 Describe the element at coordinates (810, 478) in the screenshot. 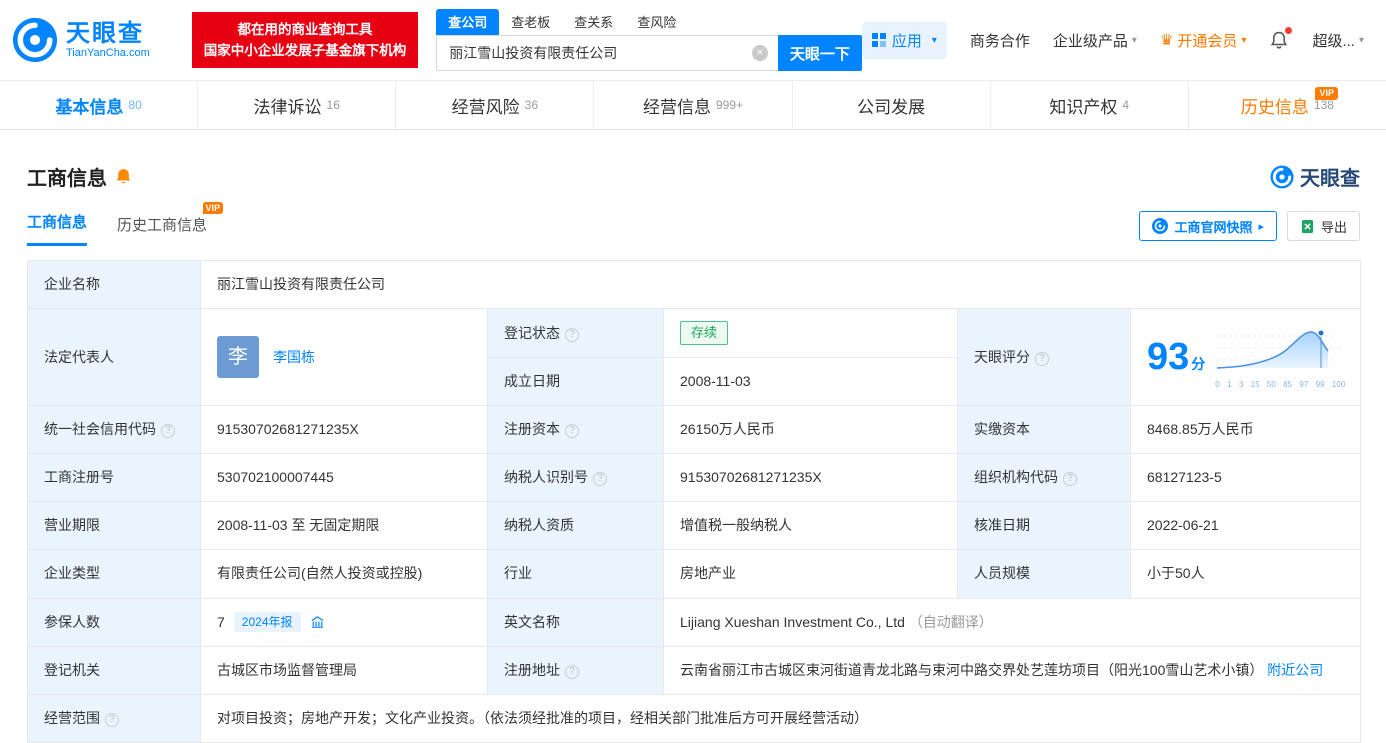

I see `taxpayer-id-value: 91530702681271235X` at that location.